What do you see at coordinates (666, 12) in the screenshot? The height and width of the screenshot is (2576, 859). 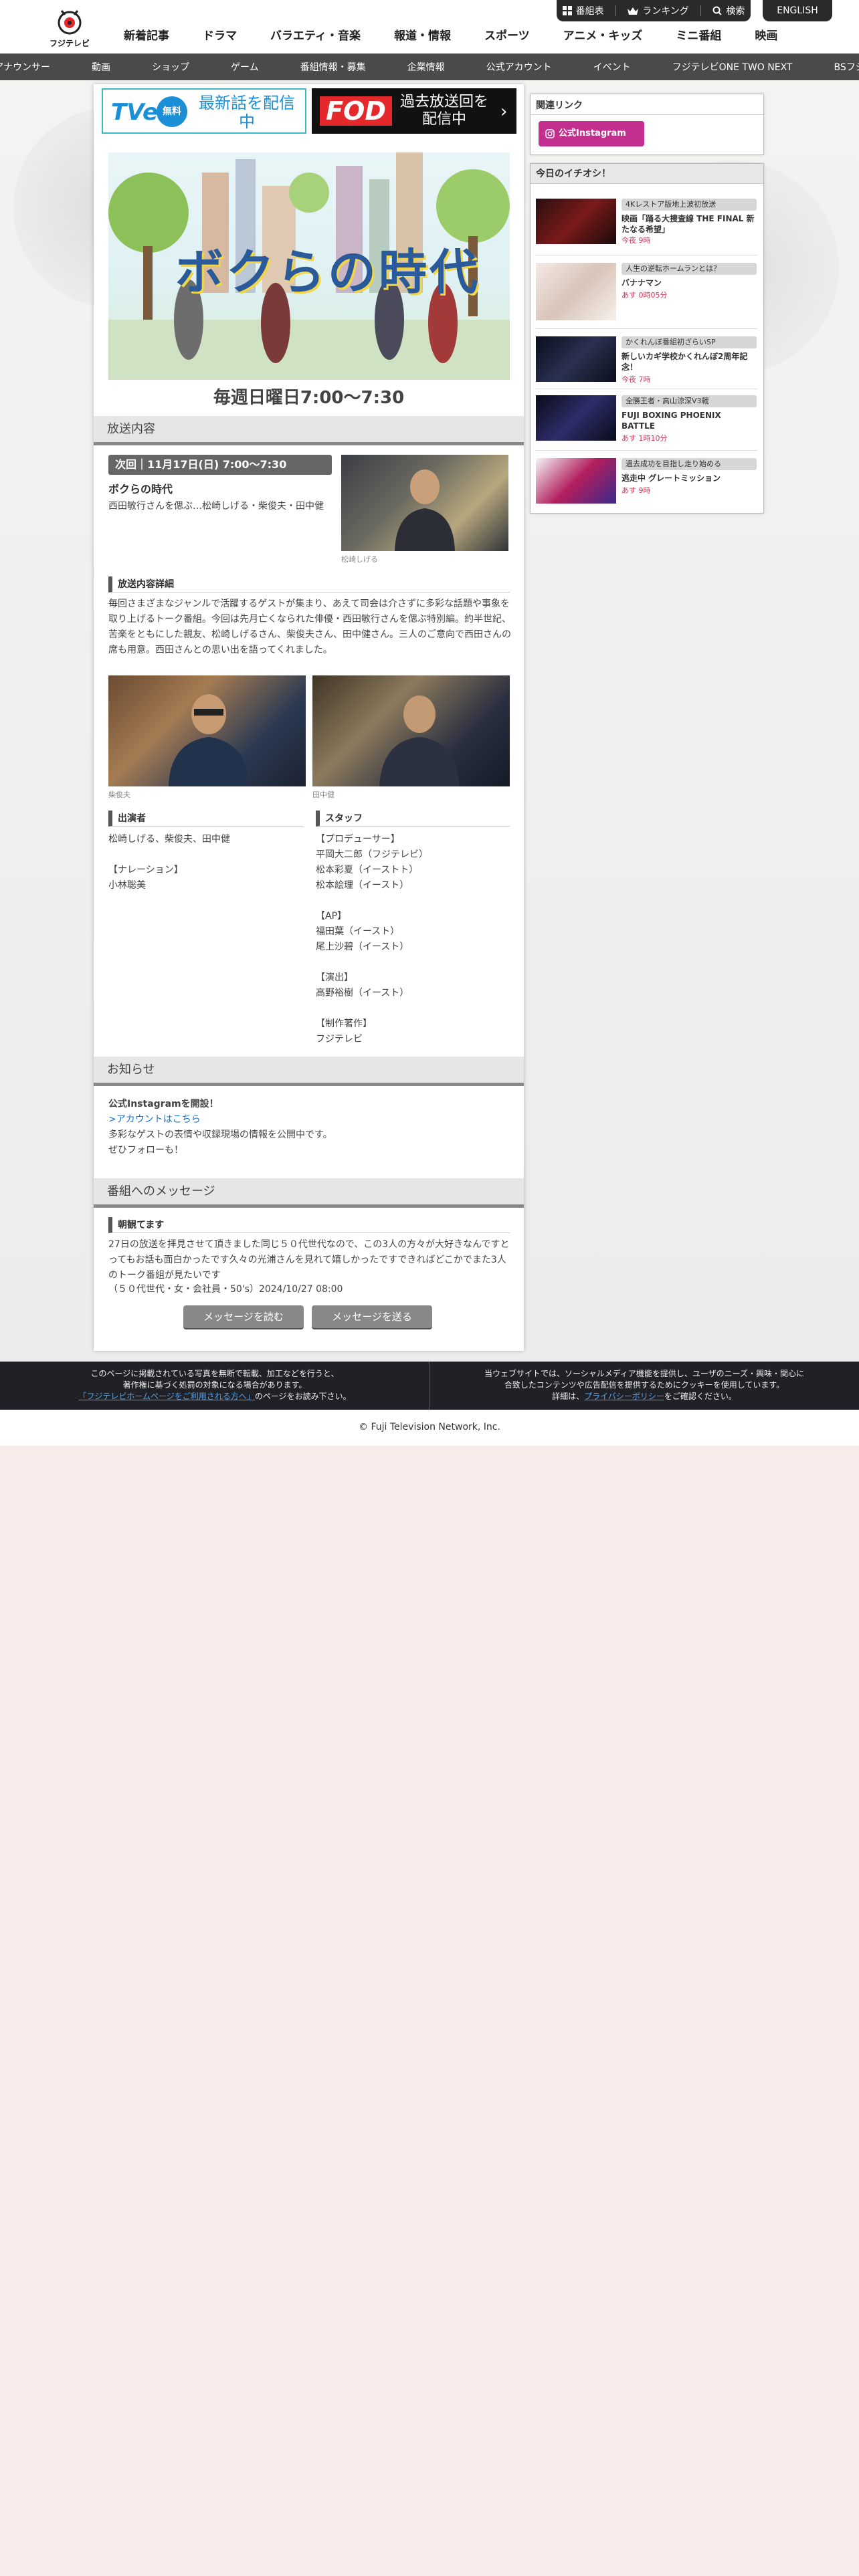 I see `ranking-label: ランキング` at bounding box center [666, 12].